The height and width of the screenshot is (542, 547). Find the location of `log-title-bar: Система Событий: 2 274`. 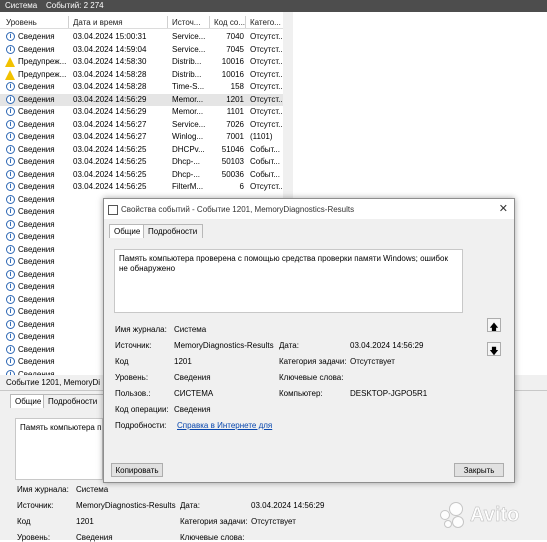

log-title-bar: Система Событий: 2 274 is located at coordinates (273, 6).